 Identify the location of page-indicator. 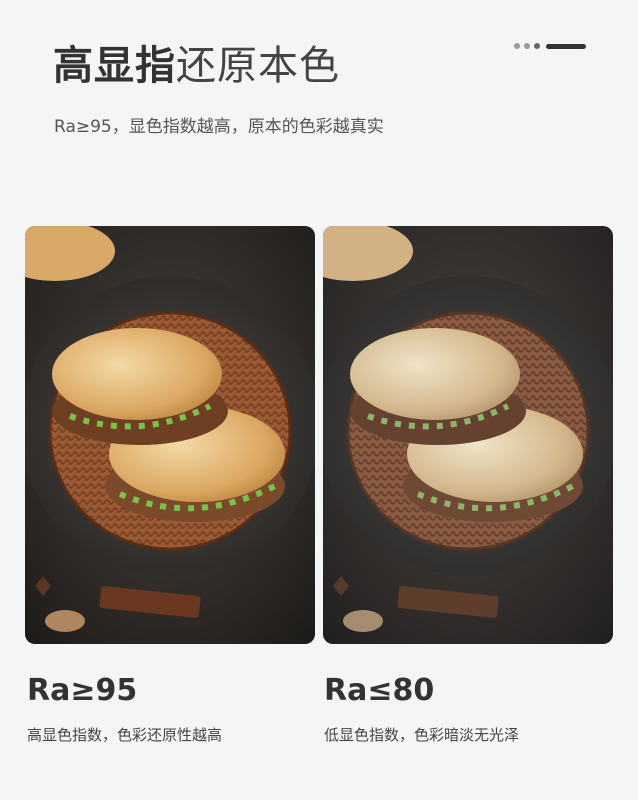
(550, 46).